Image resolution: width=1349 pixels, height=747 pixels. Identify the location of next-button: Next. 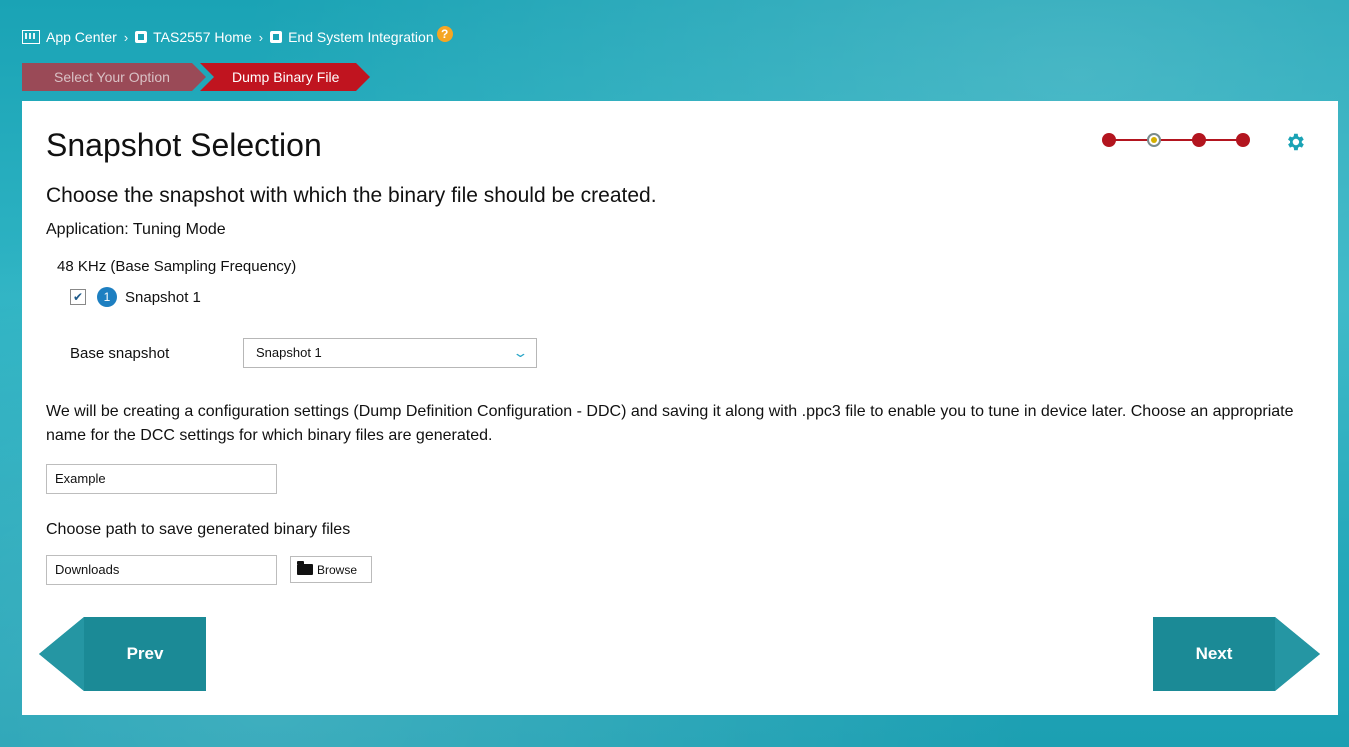
(1236, 654).